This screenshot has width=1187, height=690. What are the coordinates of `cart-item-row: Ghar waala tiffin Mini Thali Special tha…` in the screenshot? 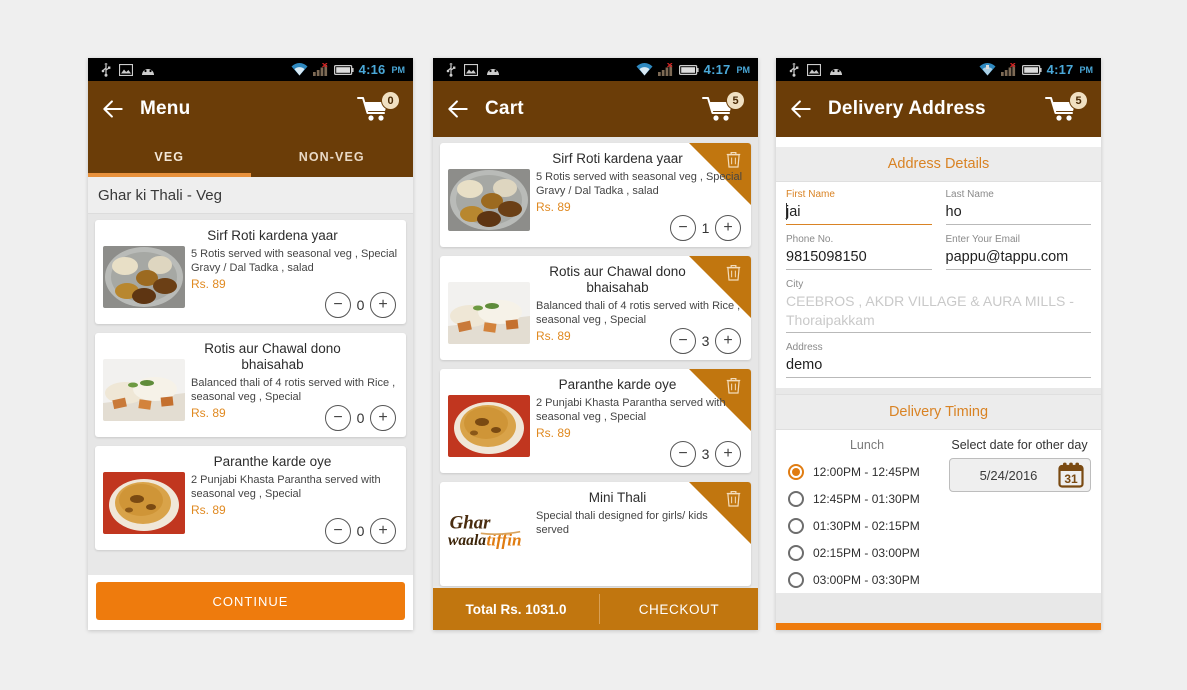 It's located at (595, 534).